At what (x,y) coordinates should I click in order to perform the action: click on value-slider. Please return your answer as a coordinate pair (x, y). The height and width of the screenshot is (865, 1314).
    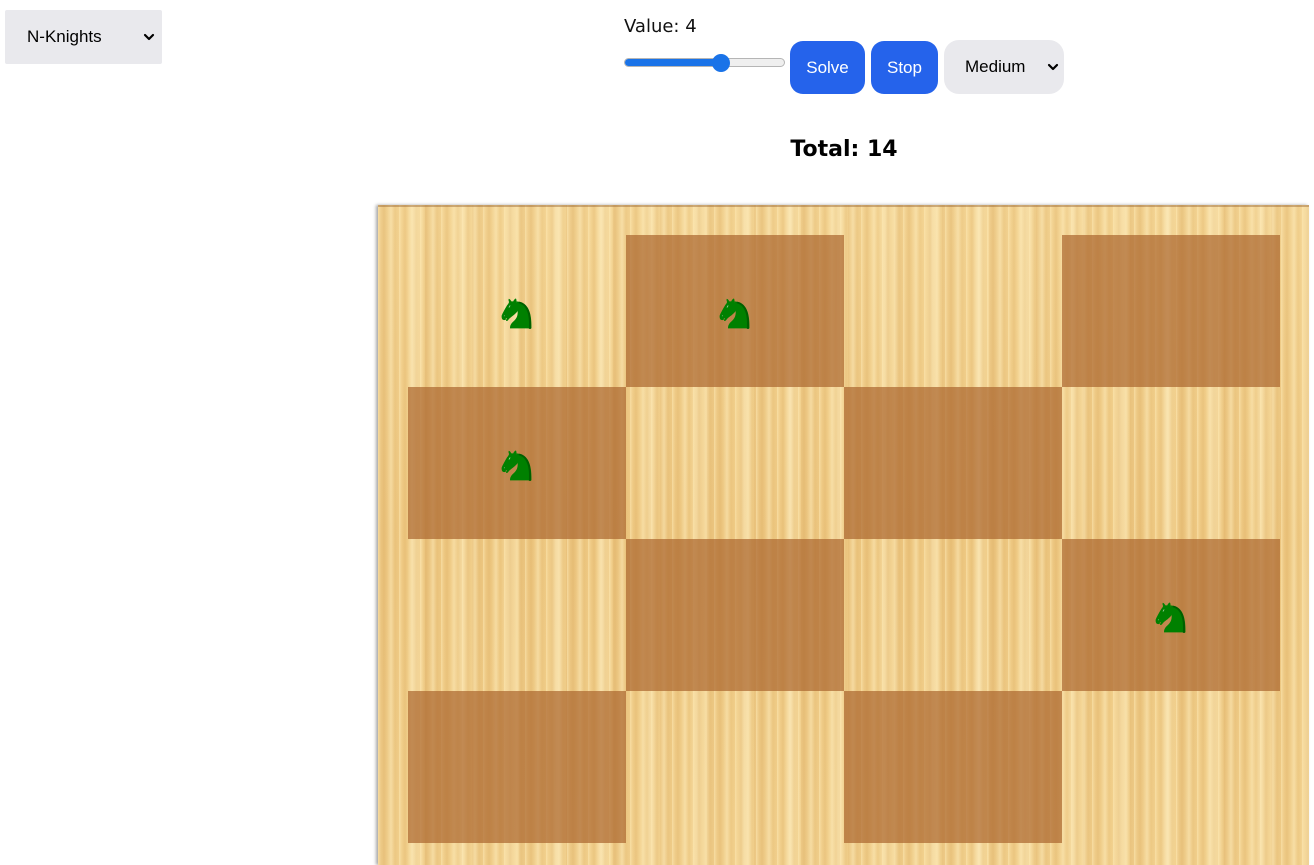
    Looking at the image, I should click on (704, 63).